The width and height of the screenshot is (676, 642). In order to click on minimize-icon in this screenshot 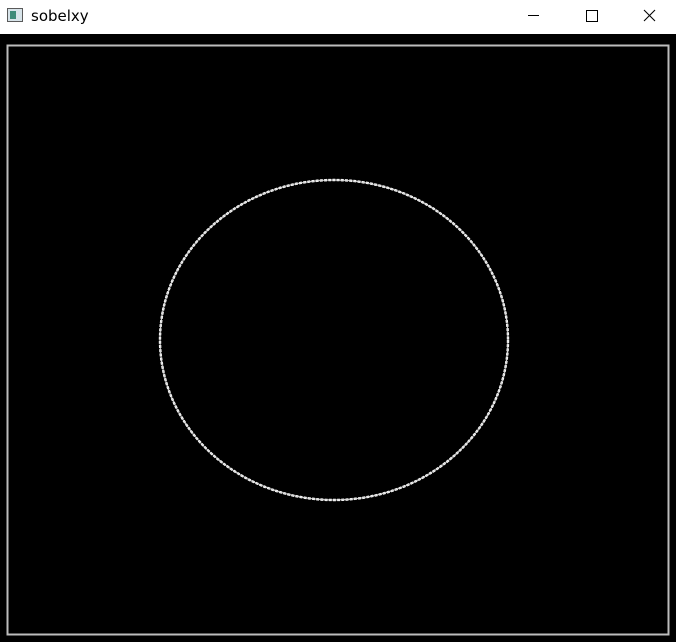, I will do `click(533, 15)`.